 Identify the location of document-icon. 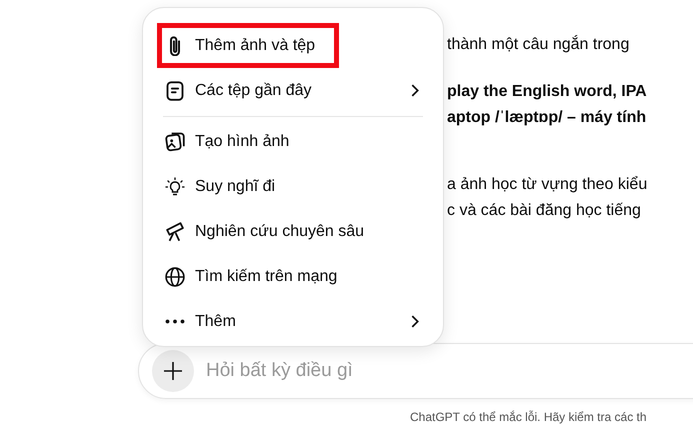
(175, 90).